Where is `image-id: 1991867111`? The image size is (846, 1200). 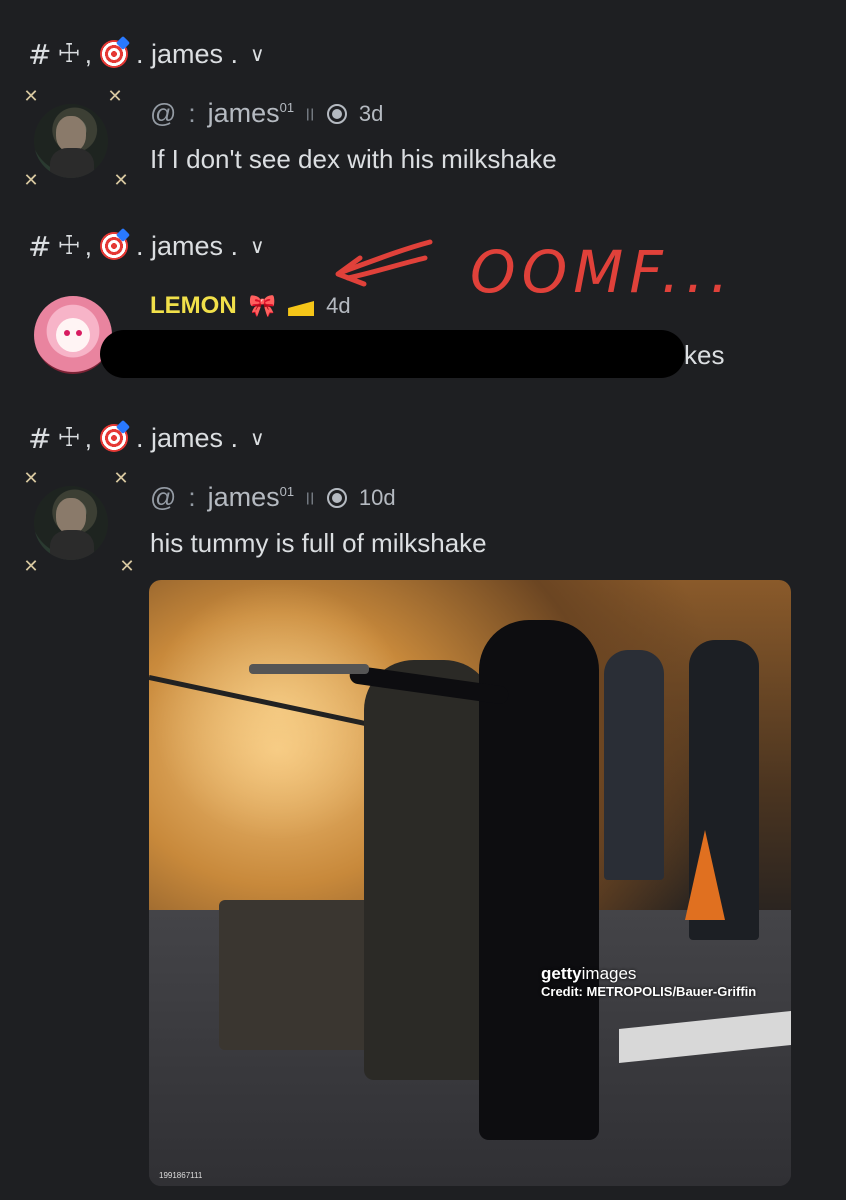 image-id: 1991867111 is located at coordinates (181, 1175).